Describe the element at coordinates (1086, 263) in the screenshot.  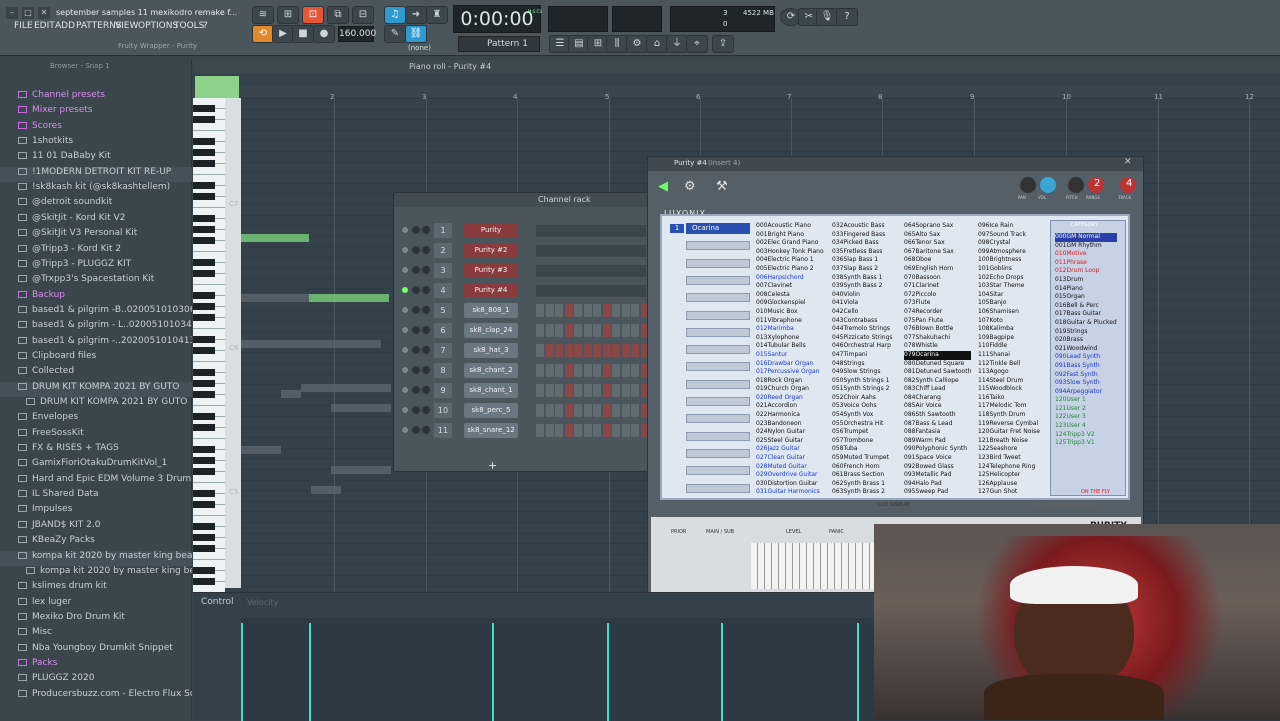
I see `category-item: 011Phrase` at that location.